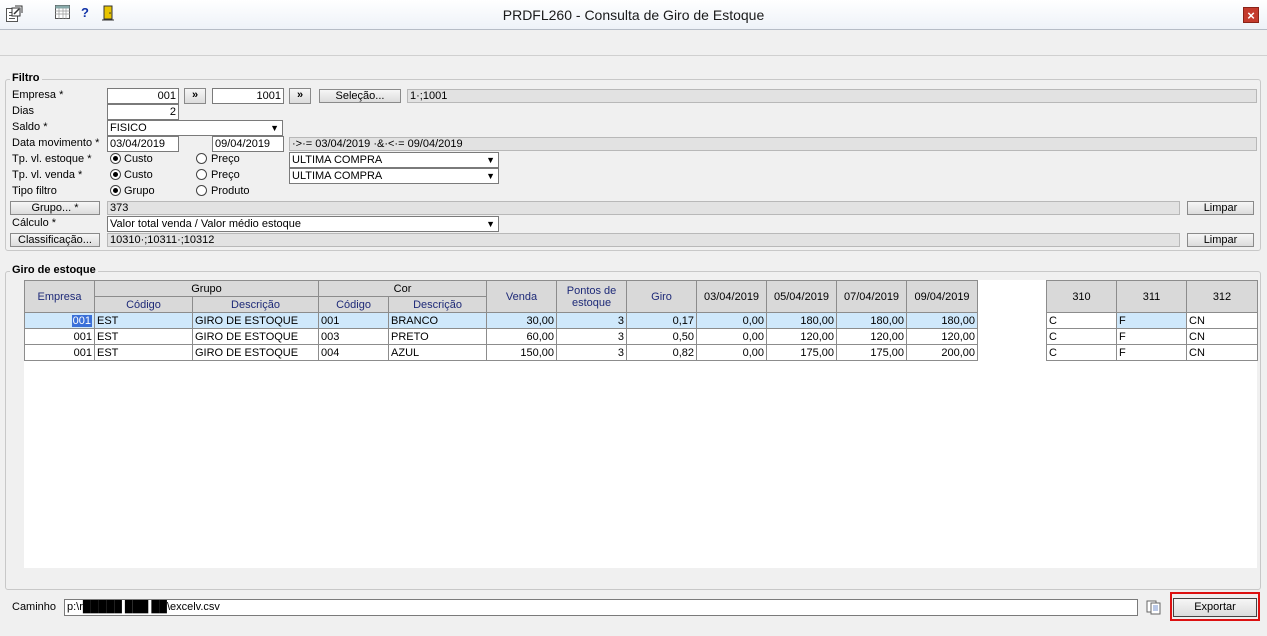 This screenshot has height=636, width=1267. I want to click on header-grupo-codigo: Código, so click(143, 304).